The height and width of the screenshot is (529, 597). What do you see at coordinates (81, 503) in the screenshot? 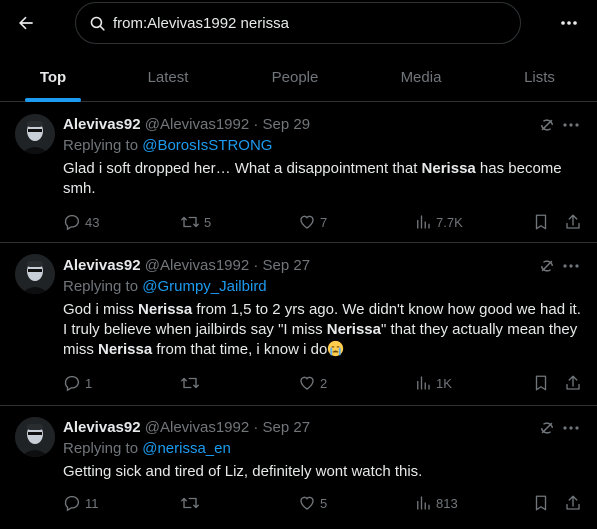
I see `reply-button: 11` at bounding box center [81, 503].